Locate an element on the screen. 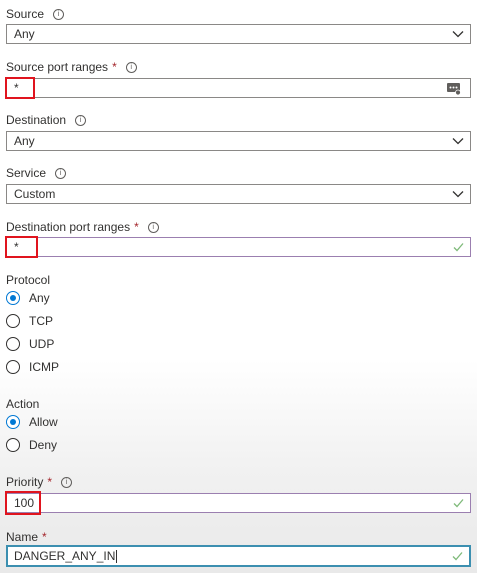 The height and width of the screenshot is (573, 477). destination-port-ranges-value: * is located at coordinates (16, 247).